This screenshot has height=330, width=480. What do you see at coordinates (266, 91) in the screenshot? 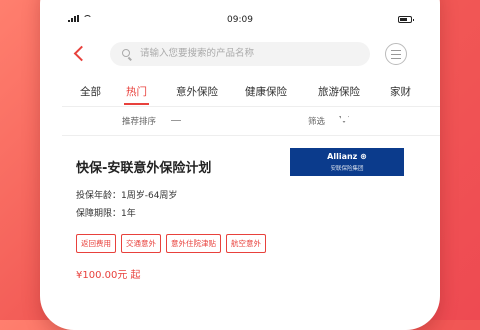
I see `tab-health: 健康保险` at bounding box center [266, 91].